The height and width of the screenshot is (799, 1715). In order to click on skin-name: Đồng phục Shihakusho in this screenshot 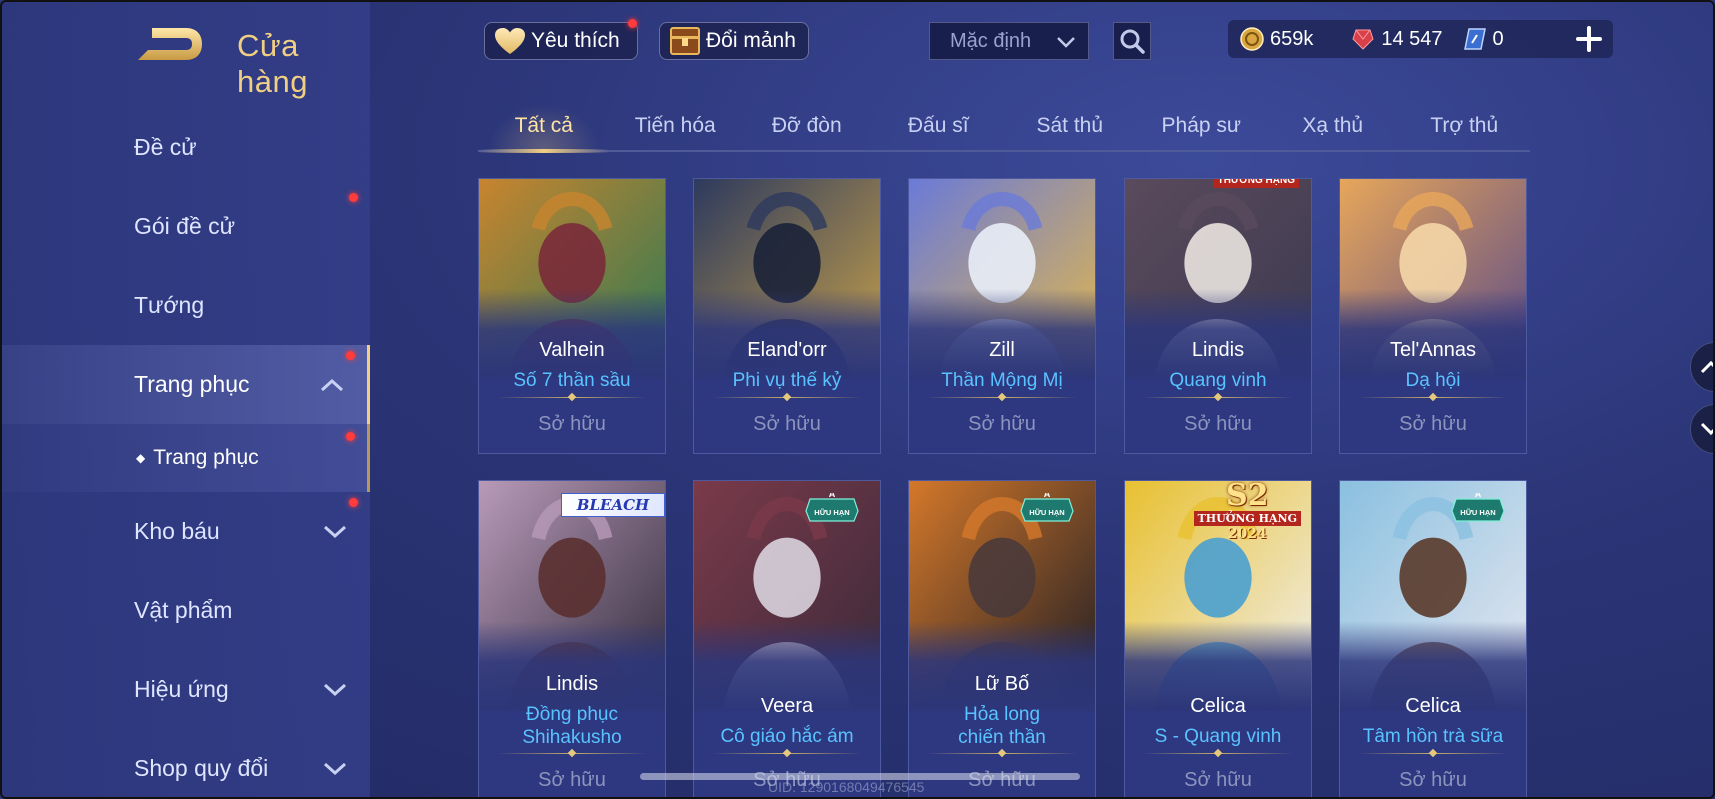, I will do `click(572, 726)`.